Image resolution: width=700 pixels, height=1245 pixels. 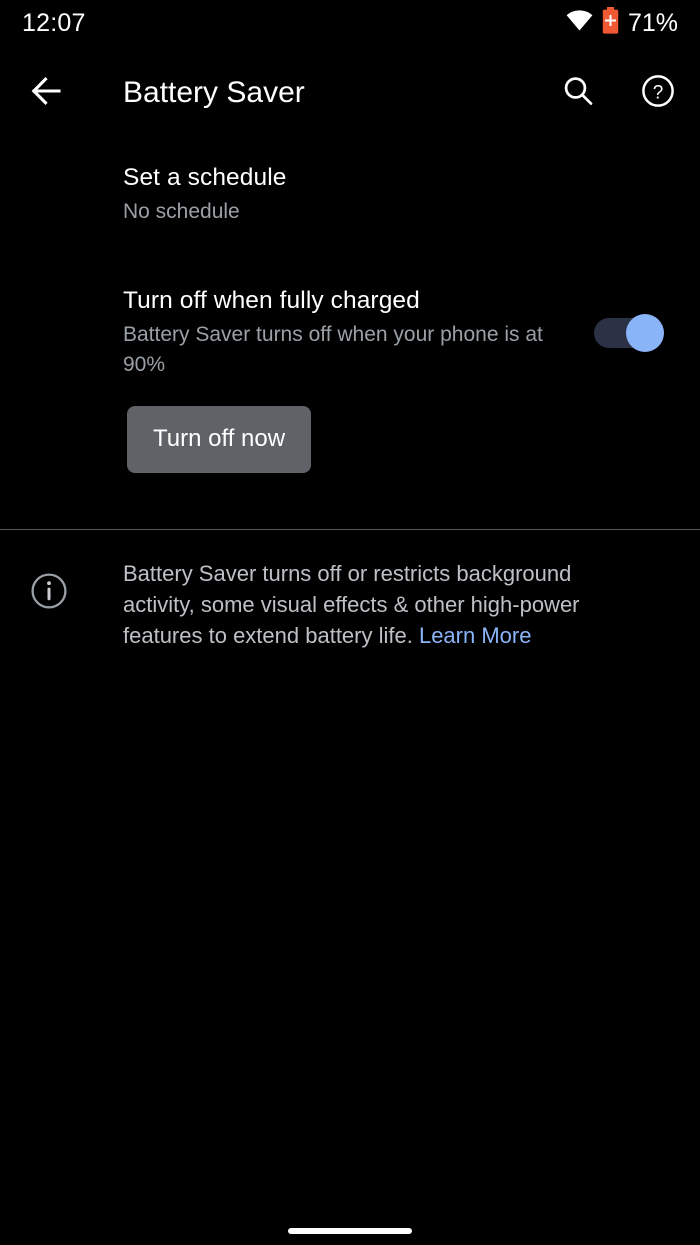 What do you see at coordinates (181, 212) in the screenshot?
I see `preference-summary: No schedule` at bounding box center [181, 212].